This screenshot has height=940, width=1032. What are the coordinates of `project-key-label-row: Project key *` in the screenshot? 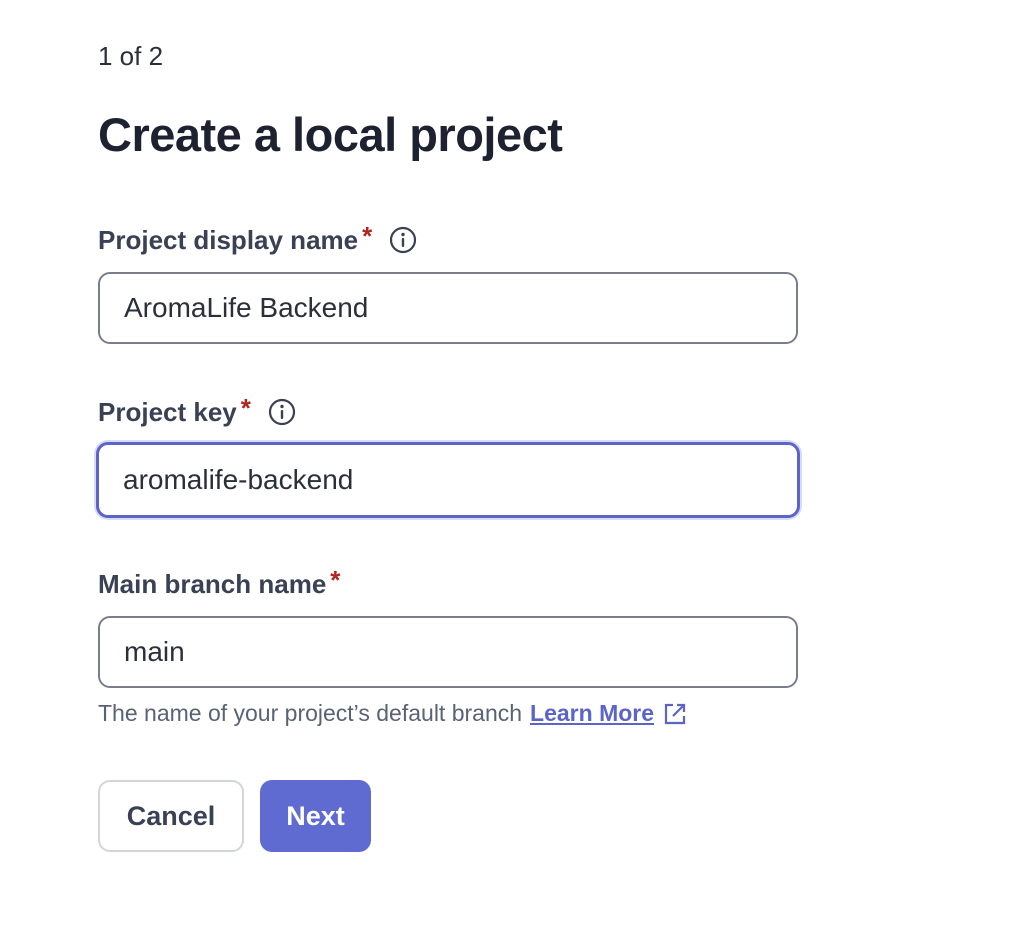 It's located at (197, 411).